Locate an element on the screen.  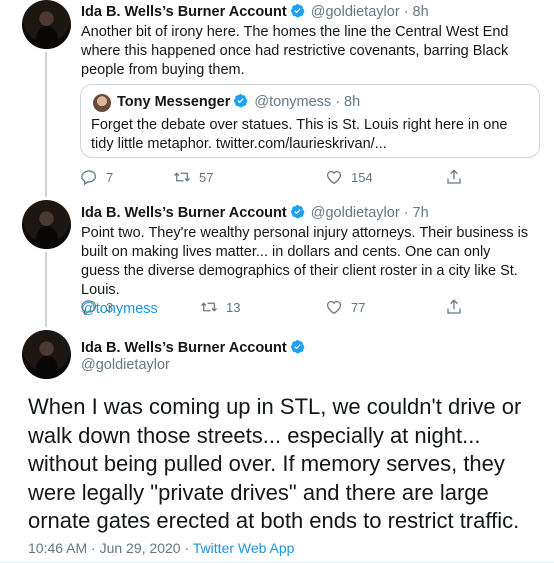
tweet-header: Ida B. Wells’s Burner Account is located at coordinates (194, 347).